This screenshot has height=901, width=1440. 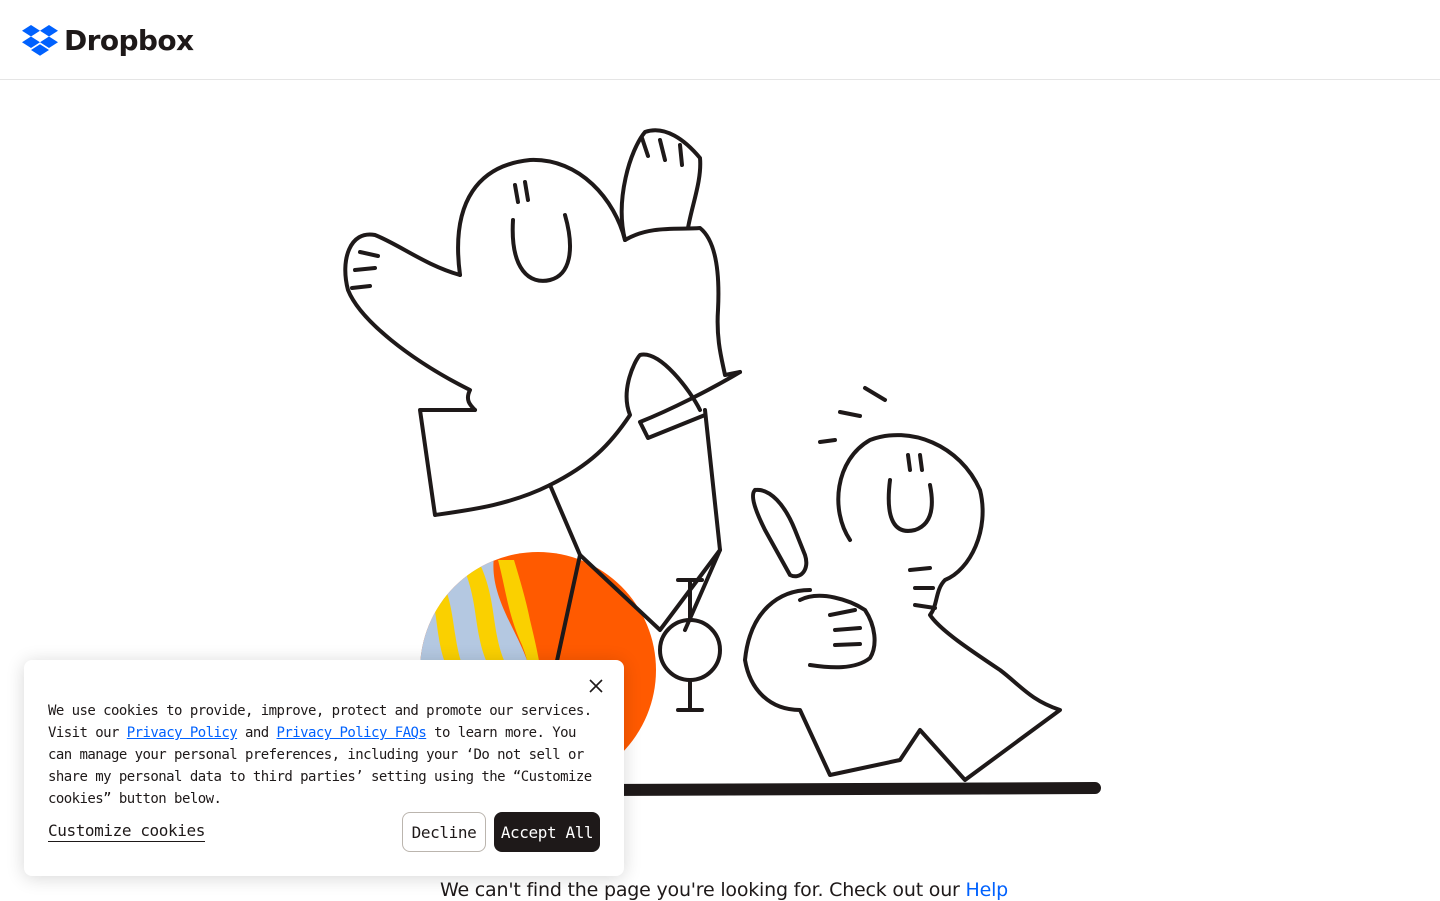 What do you see at coordinates (257, 733) in the screenshot?
I see `cookie-text-and: and` at bounding box center [257, 733].